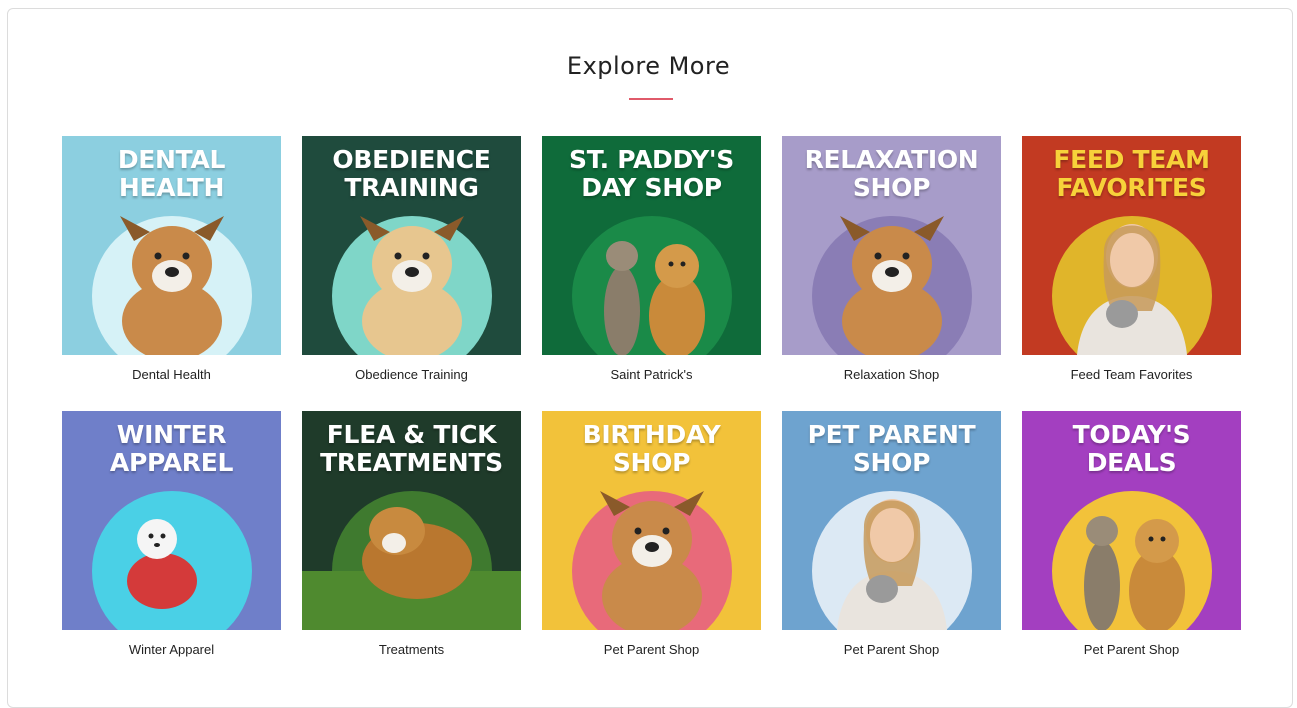  What do you see at coordinates (891, 173) in the screenshot?
I see `tile-heading: RELAXATION SHOP` at bounding box center [891, 173].